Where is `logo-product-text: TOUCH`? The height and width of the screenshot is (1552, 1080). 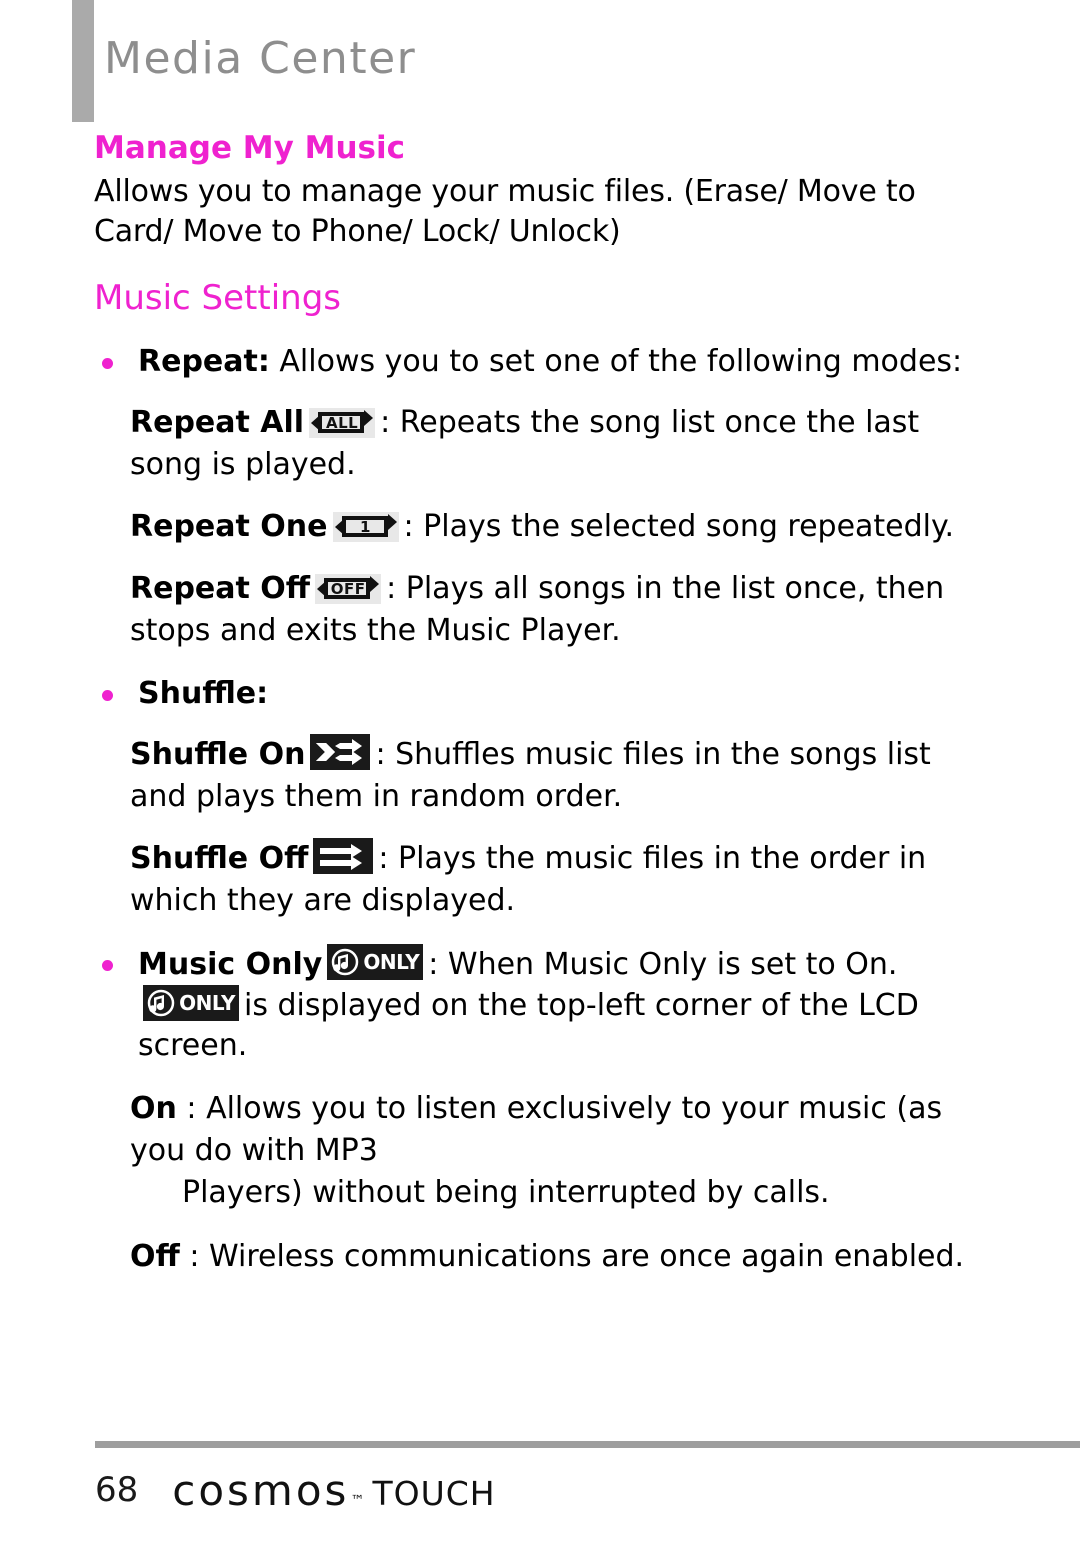
logo-product-text: TOUCH is located at coordinates (434, 1493).